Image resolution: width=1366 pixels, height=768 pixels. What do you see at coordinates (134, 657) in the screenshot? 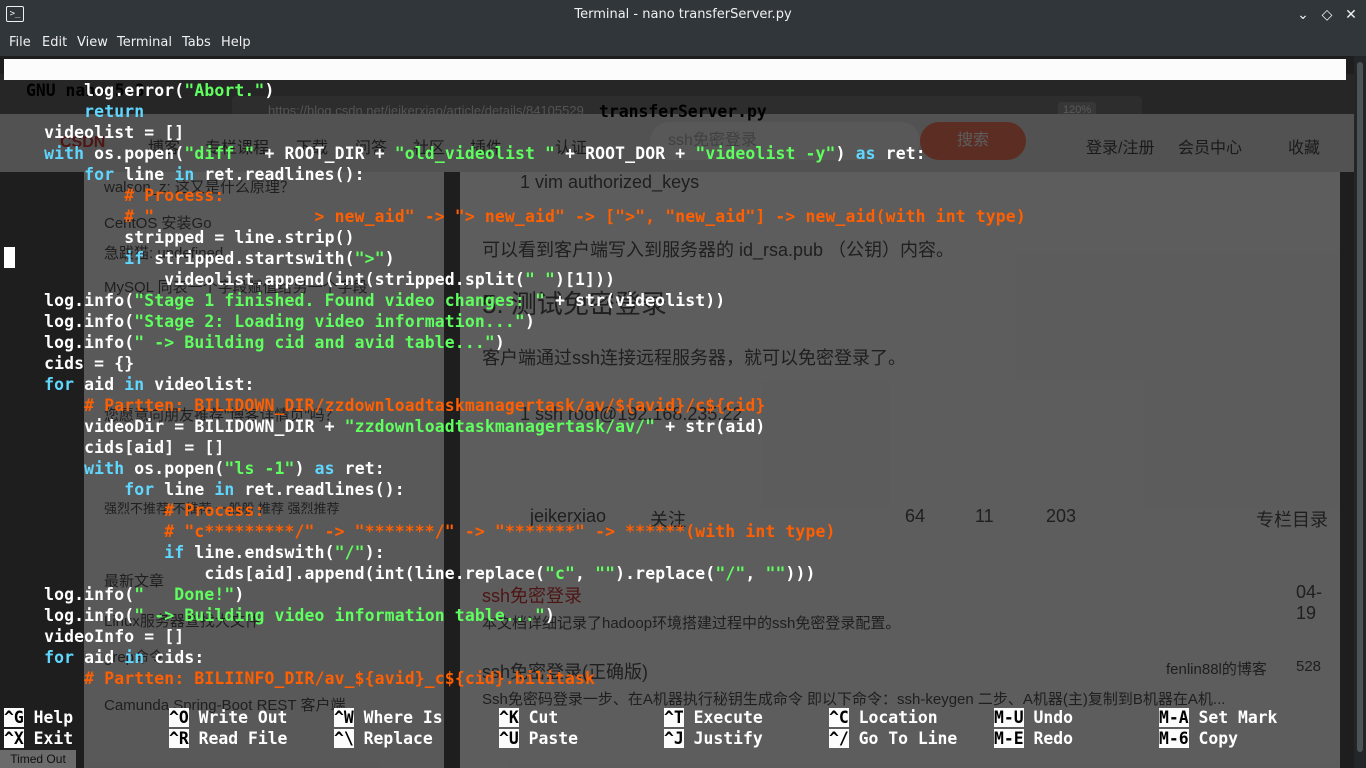
I see `code-kw: in` at bounding box center [134, 657].